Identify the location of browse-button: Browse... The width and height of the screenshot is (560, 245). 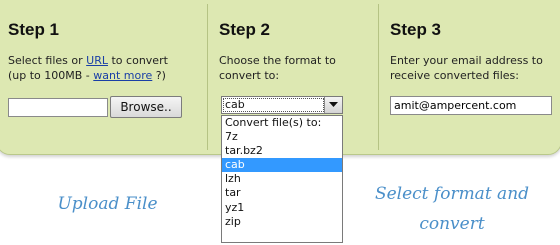
(146, 107).